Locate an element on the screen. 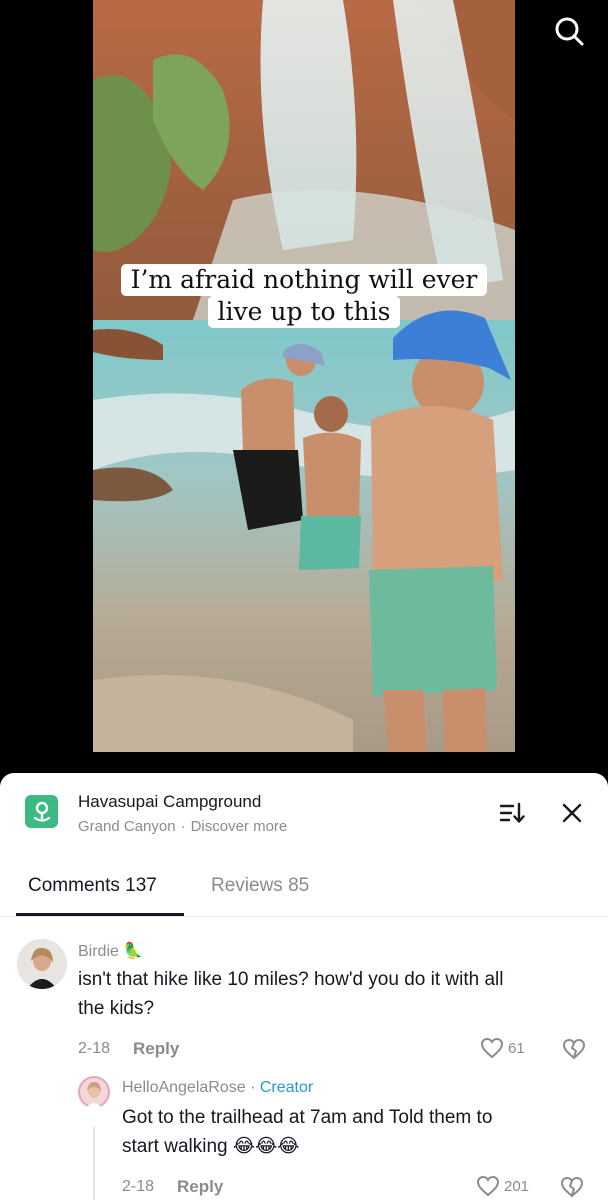  caption-line-2: live up to this is located at coordinates (304, 312).